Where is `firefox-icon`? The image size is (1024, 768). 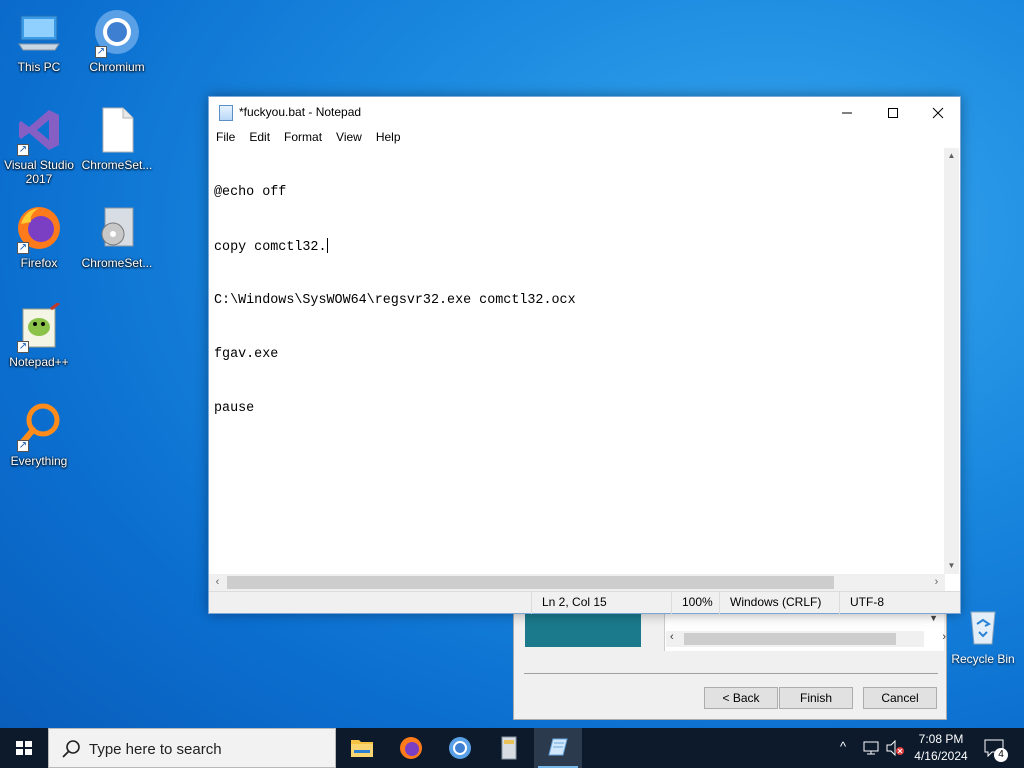 firefox-icon is located at coordinates (411, 748).